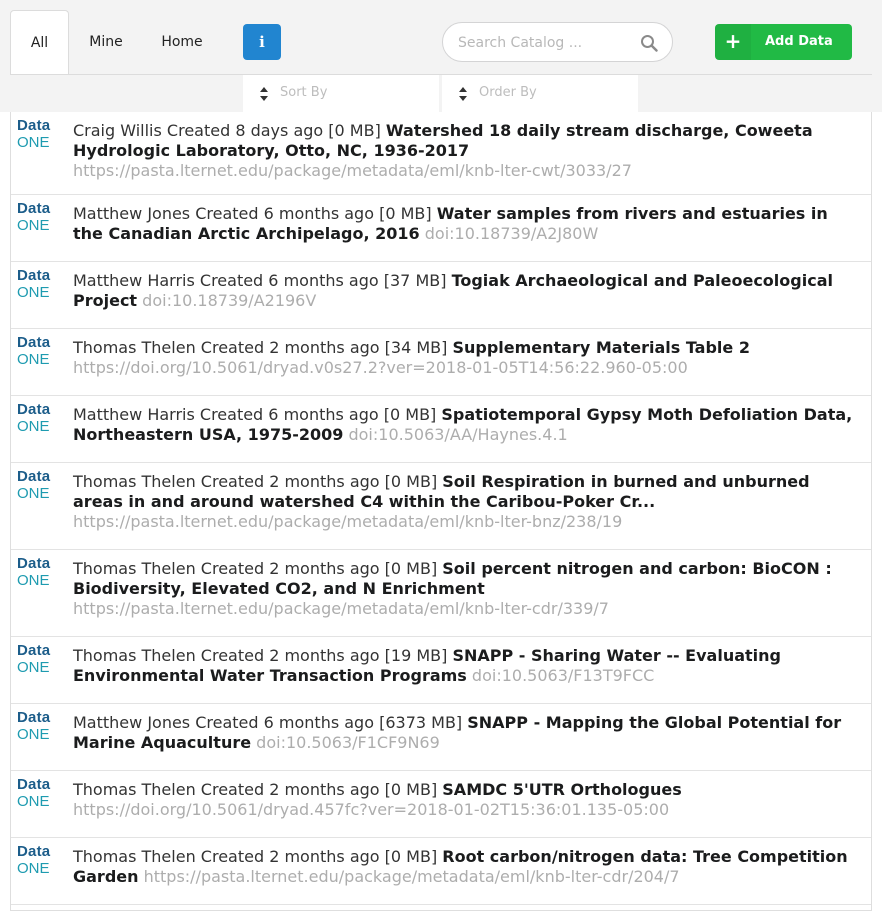 This screenshot has height=923, width=882. What do you see at coordinates (601, 347) in the screenshot?
I see `dataset-title: Supplementary Materials Table 2` at bounding box center [601, 347].